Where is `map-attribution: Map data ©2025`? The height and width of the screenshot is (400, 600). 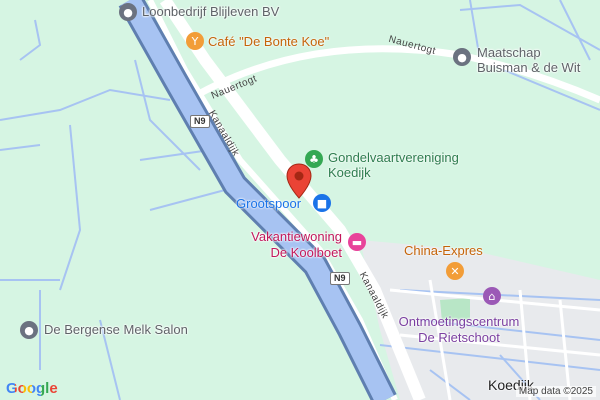 map-attribution: Map data ©2025 is located at coordinates (555, 391).